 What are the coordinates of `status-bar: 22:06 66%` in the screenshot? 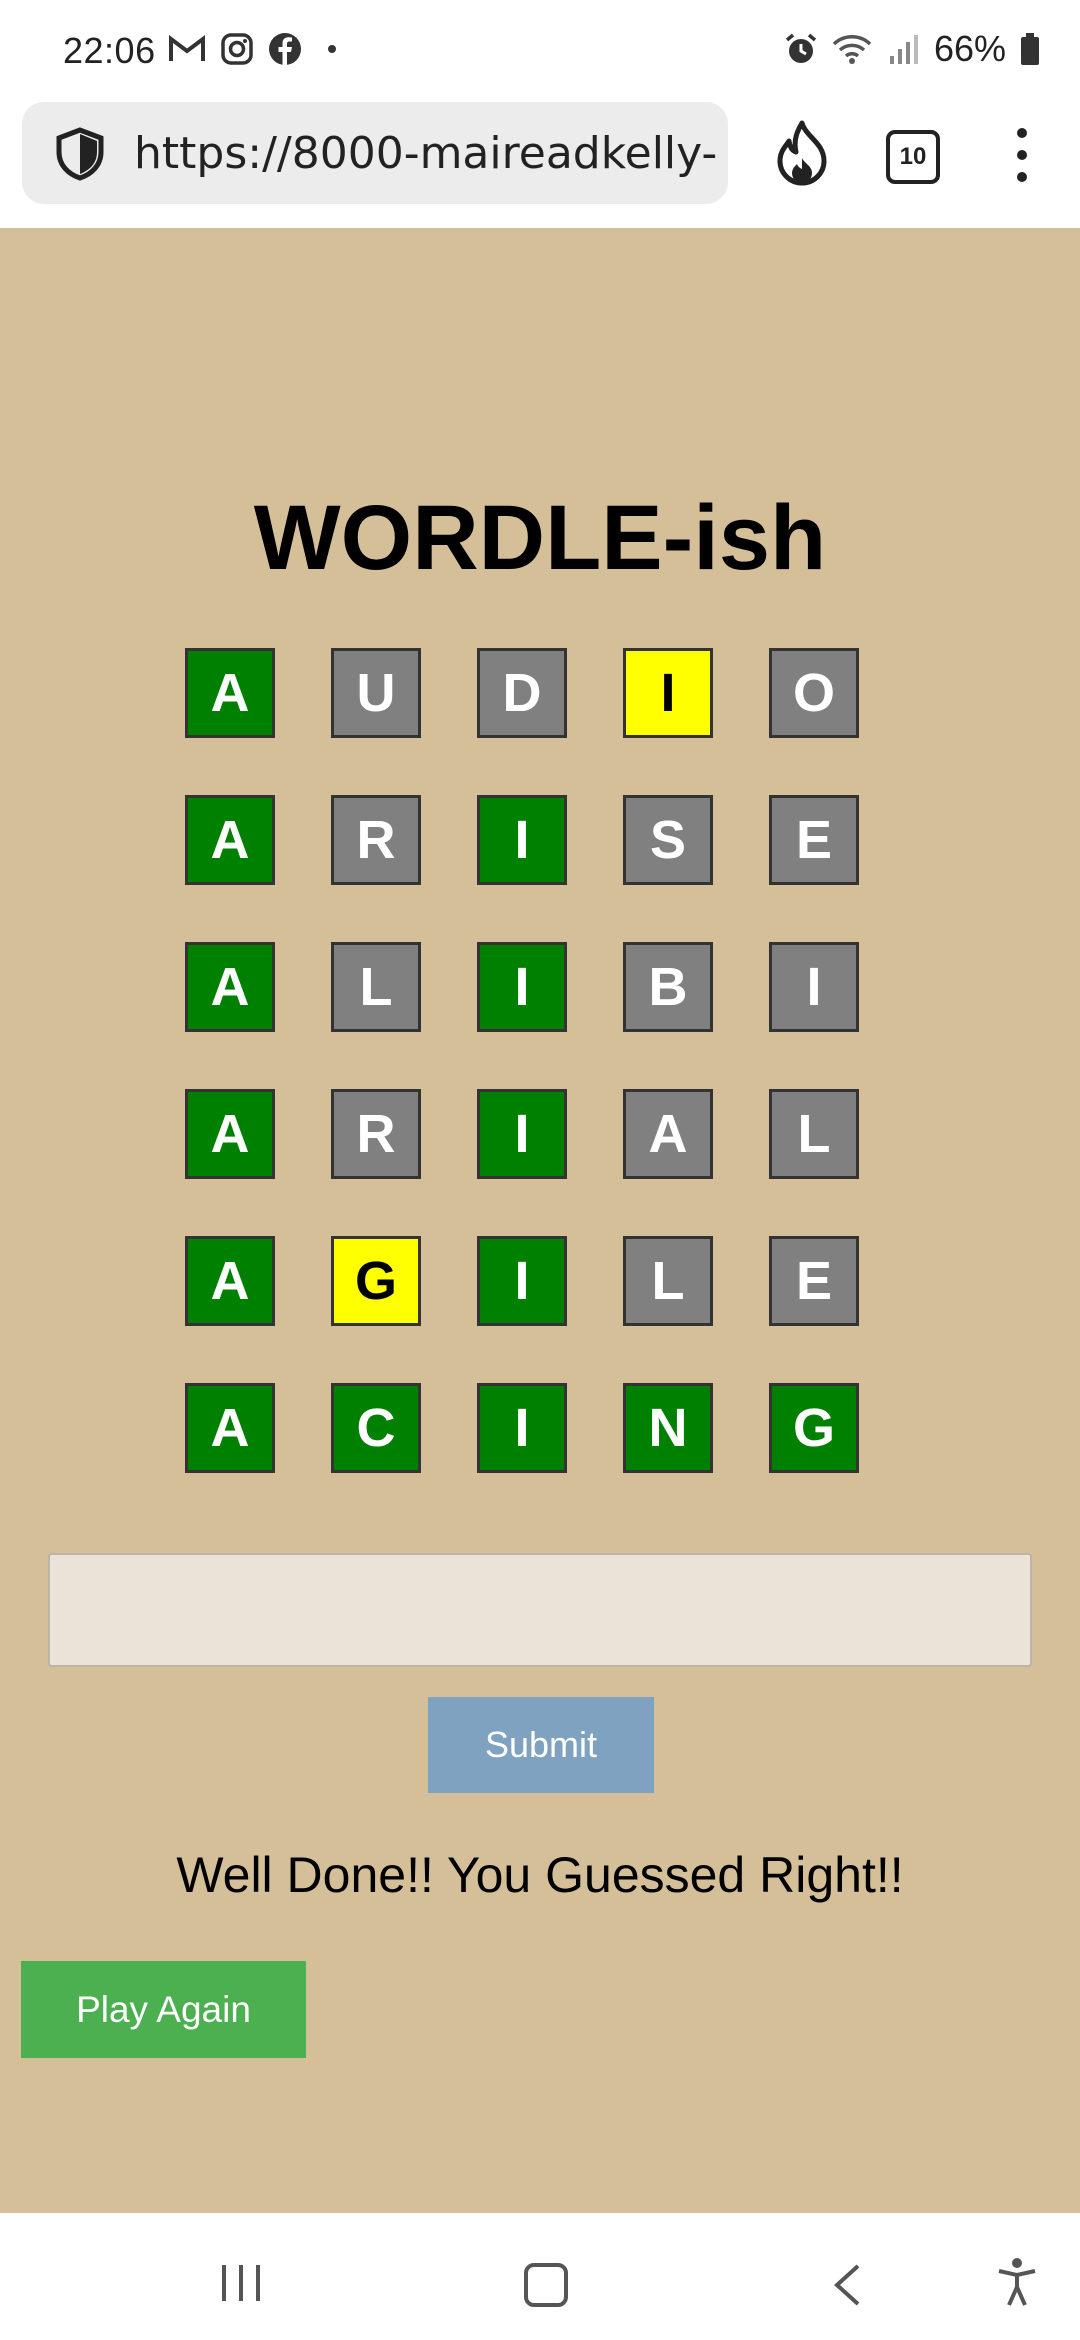 It's located at (540, 50).